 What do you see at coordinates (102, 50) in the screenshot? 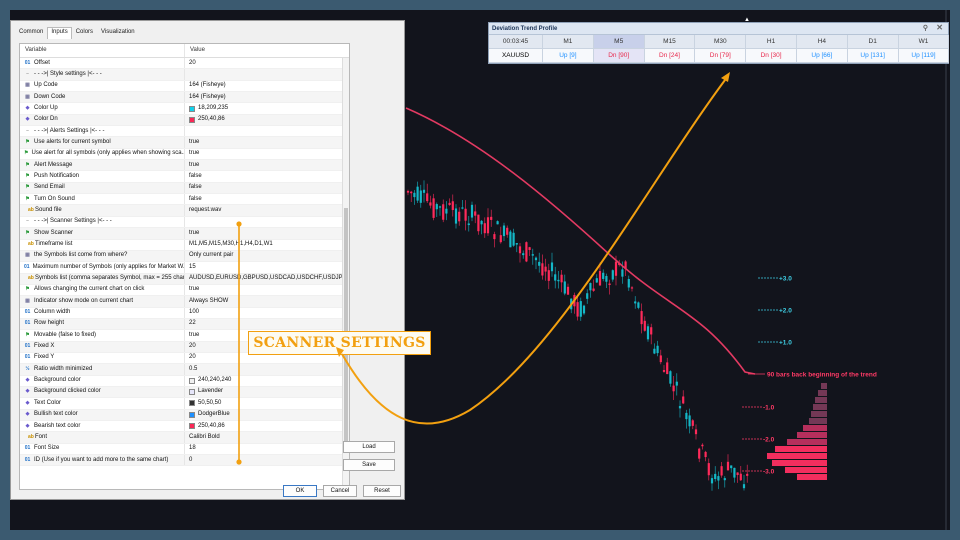
I see `variable-column-header: Variable` at bounding box center [102, 50].